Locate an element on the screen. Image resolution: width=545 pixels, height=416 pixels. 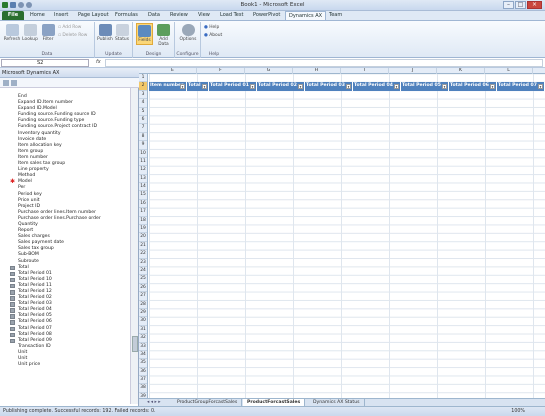
tab-data: Data is located at coordinates (154, 15).